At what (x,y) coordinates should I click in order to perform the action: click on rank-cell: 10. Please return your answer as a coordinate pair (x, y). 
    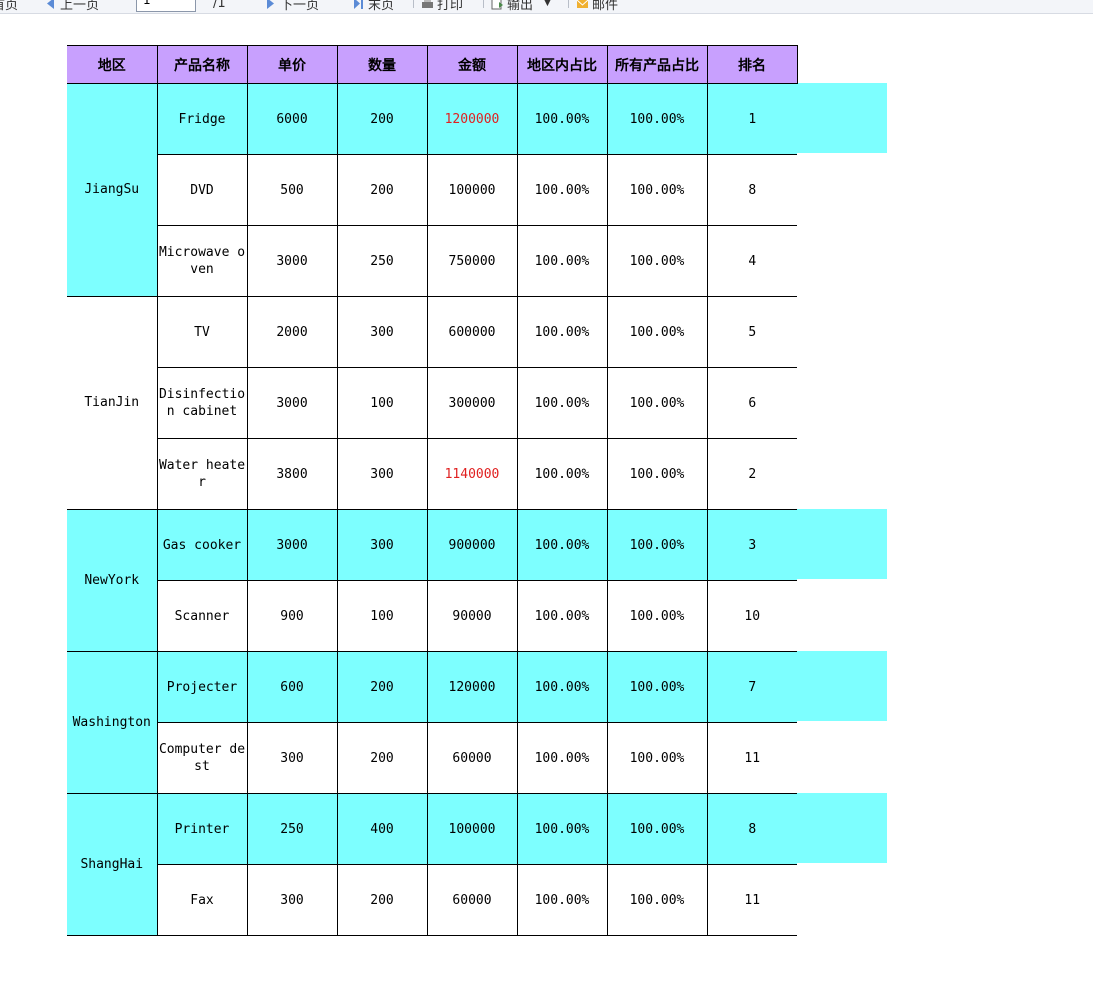
    Looking at the image, I should click on (751, 616).